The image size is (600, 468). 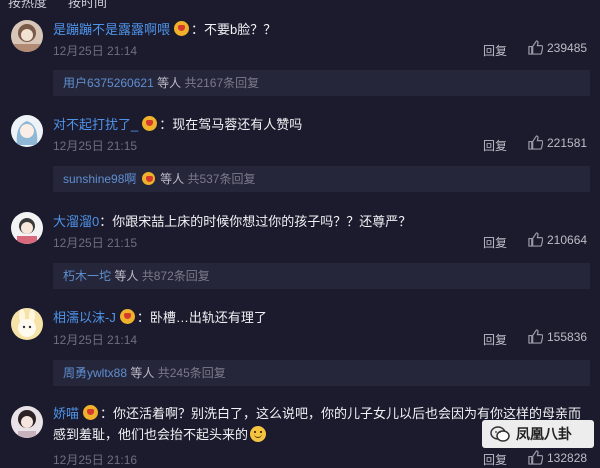 I want to click on sub-reply-user: 用户6375260621, so click(x=108, y=83).